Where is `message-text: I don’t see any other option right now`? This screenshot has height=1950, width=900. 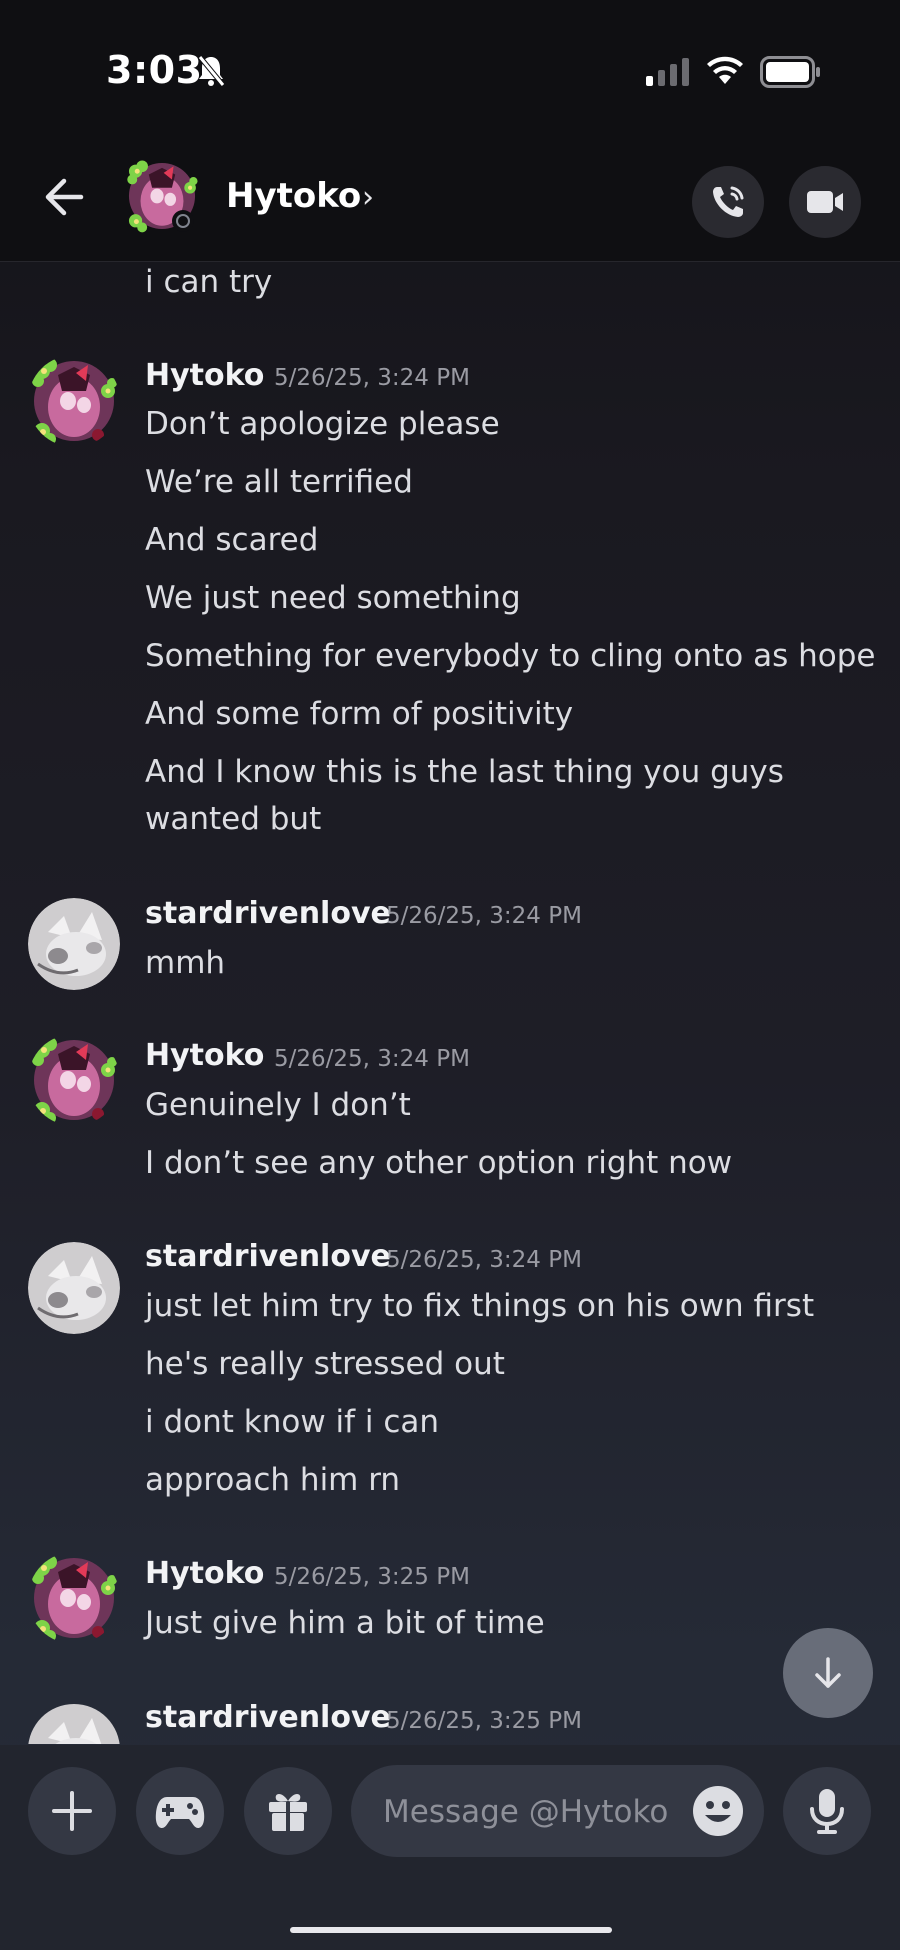 message-text: I don’t see any other option right now is located at coordinates (438, 1163).